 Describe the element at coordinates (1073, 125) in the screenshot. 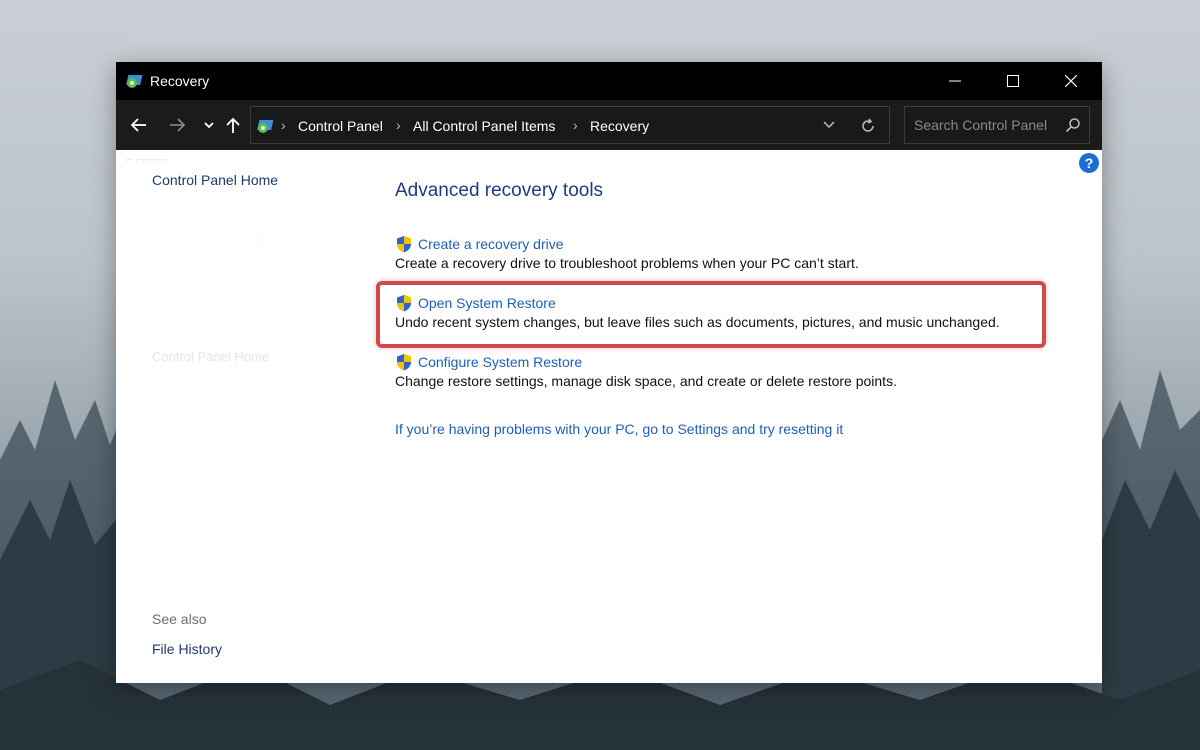

I see `search-icon` at that location.